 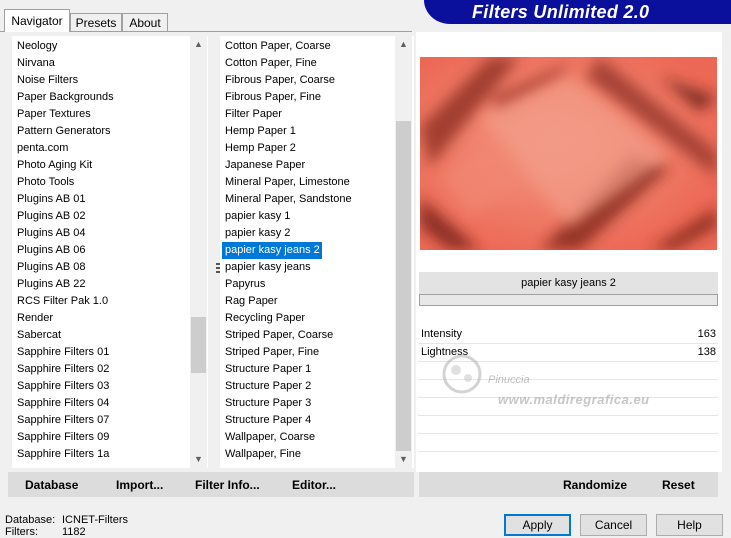 I want to click on watermark: Pinuccia www.maldiregrafica.eu, so click(x=550, y=382).